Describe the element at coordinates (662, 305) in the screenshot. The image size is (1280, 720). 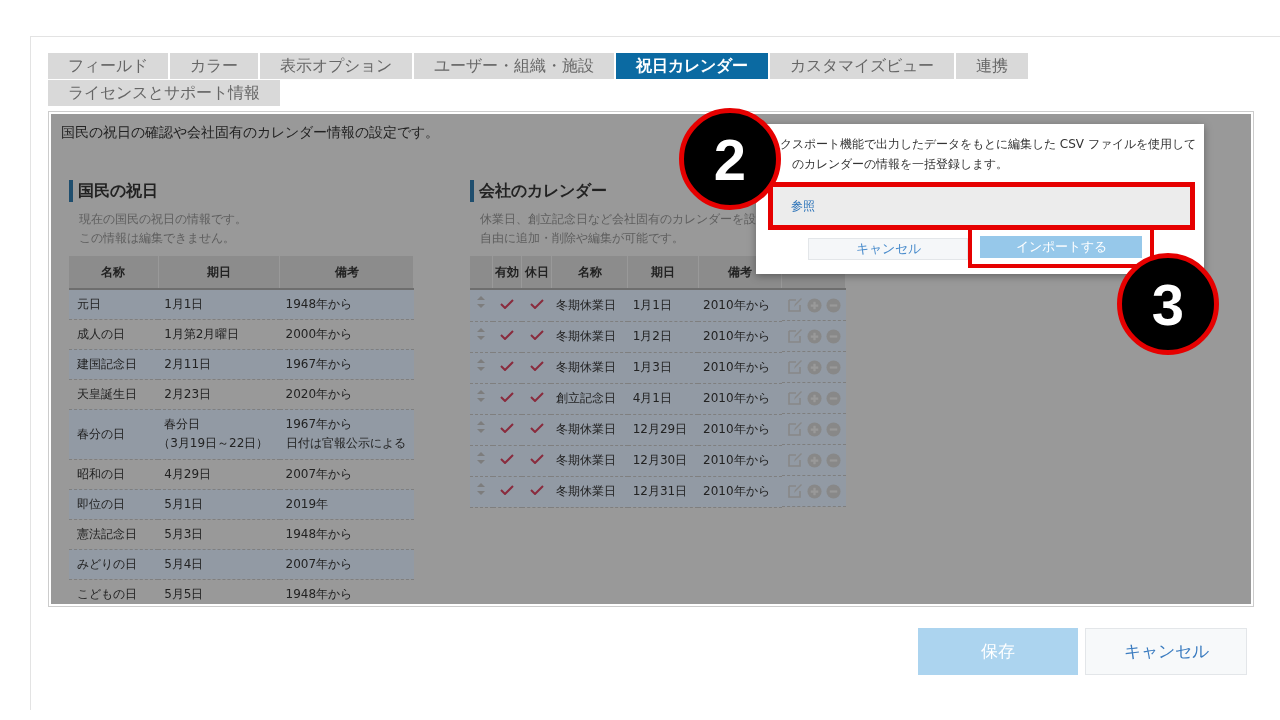
I see `table-cell: 1月1日` at that location.